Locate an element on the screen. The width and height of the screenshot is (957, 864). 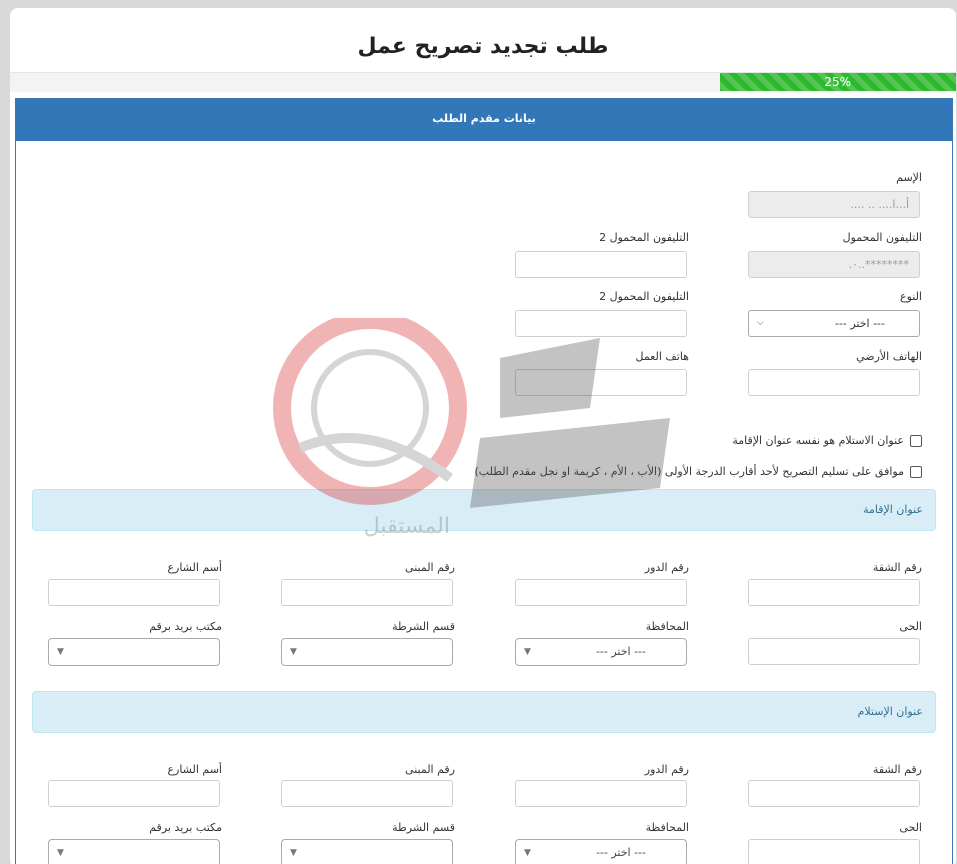
mobile-label: التليفون المحمول is located at coordinates (882, 237).